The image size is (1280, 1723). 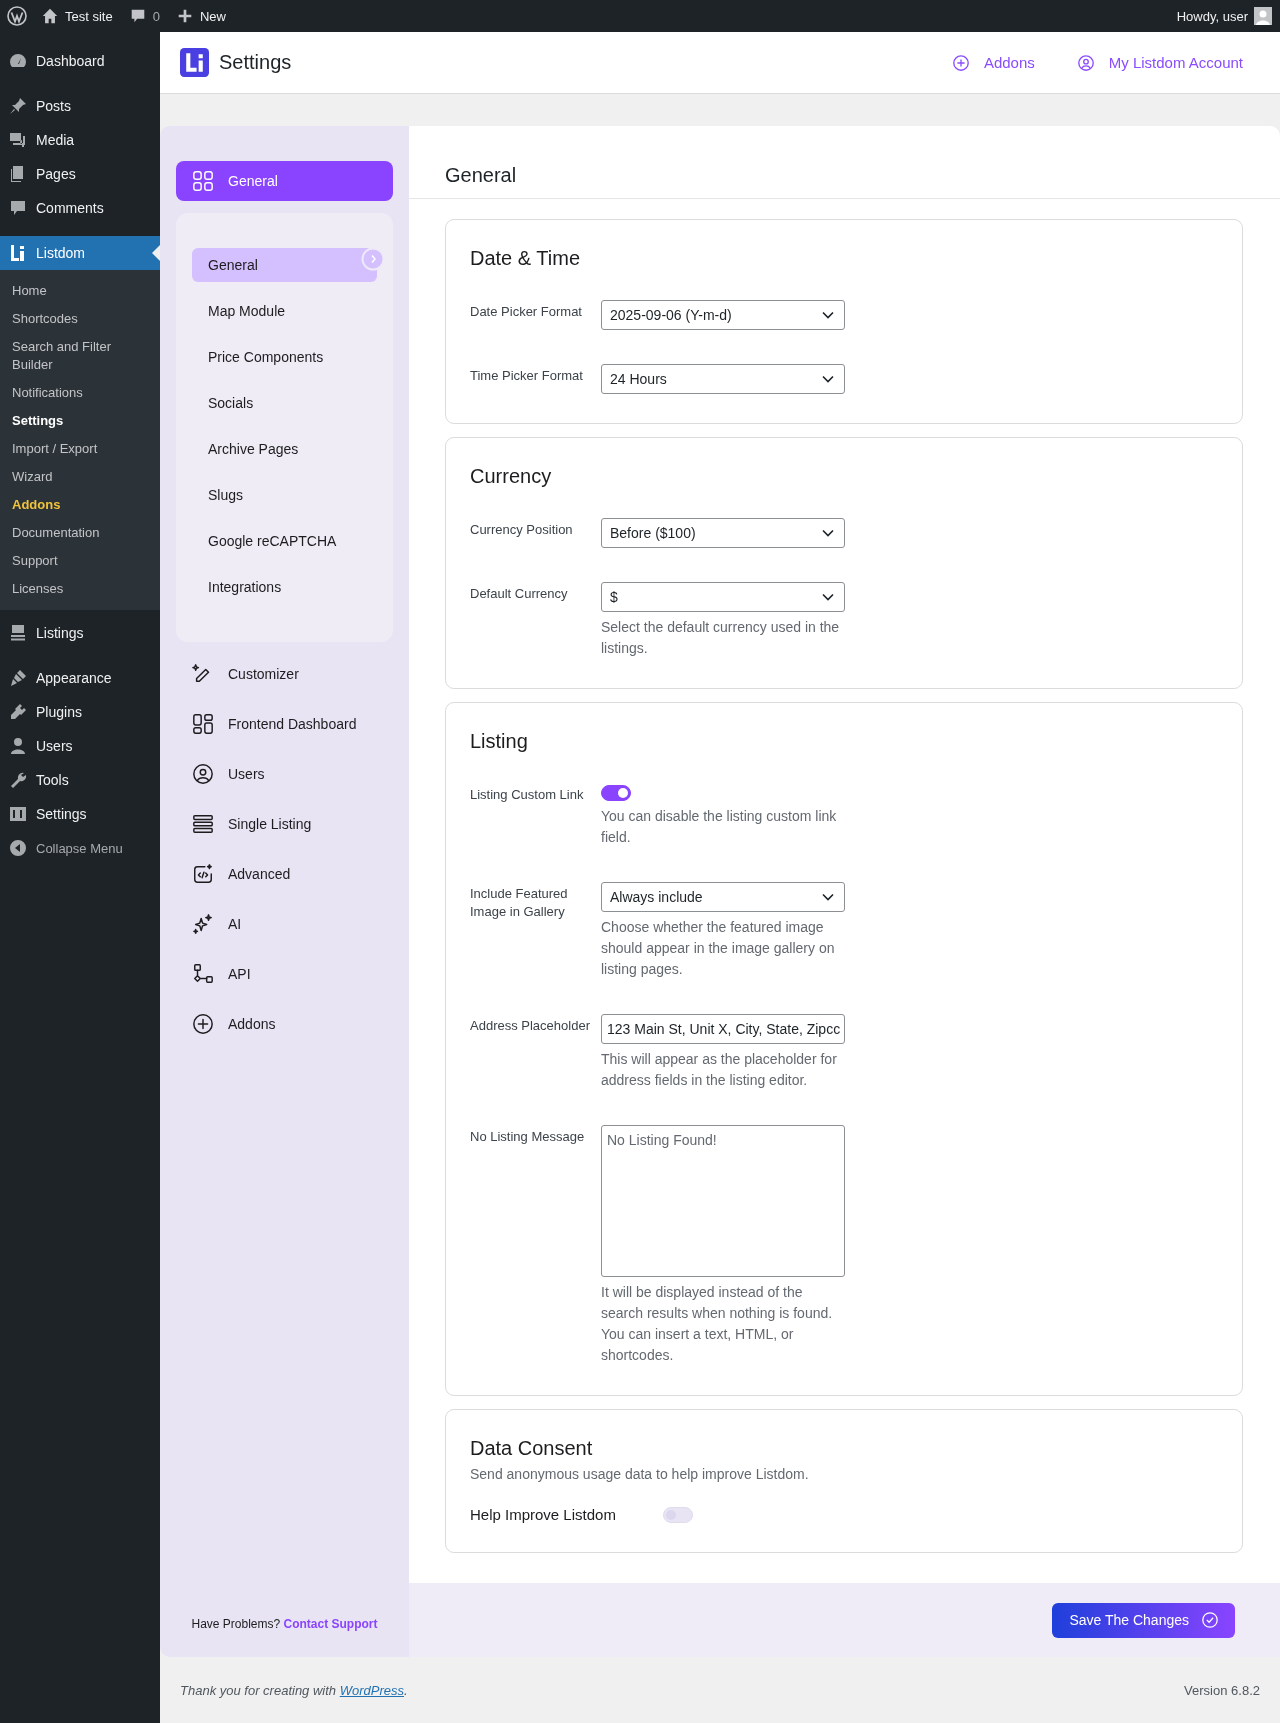 I want to click on user-icon, so click(x=18, y=746).